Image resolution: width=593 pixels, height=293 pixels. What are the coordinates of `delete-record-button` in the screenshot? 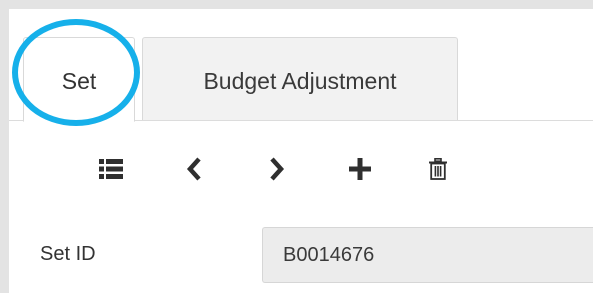 It's located at (438, 169).